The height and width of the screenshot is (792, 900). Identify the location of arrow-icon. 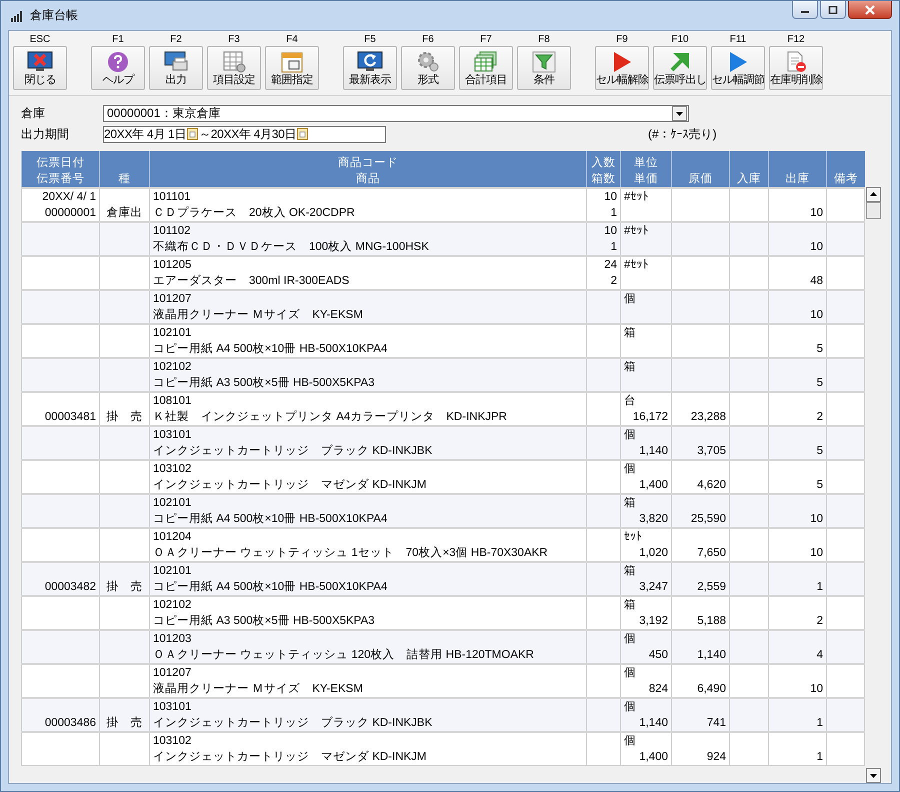
(680, 62).